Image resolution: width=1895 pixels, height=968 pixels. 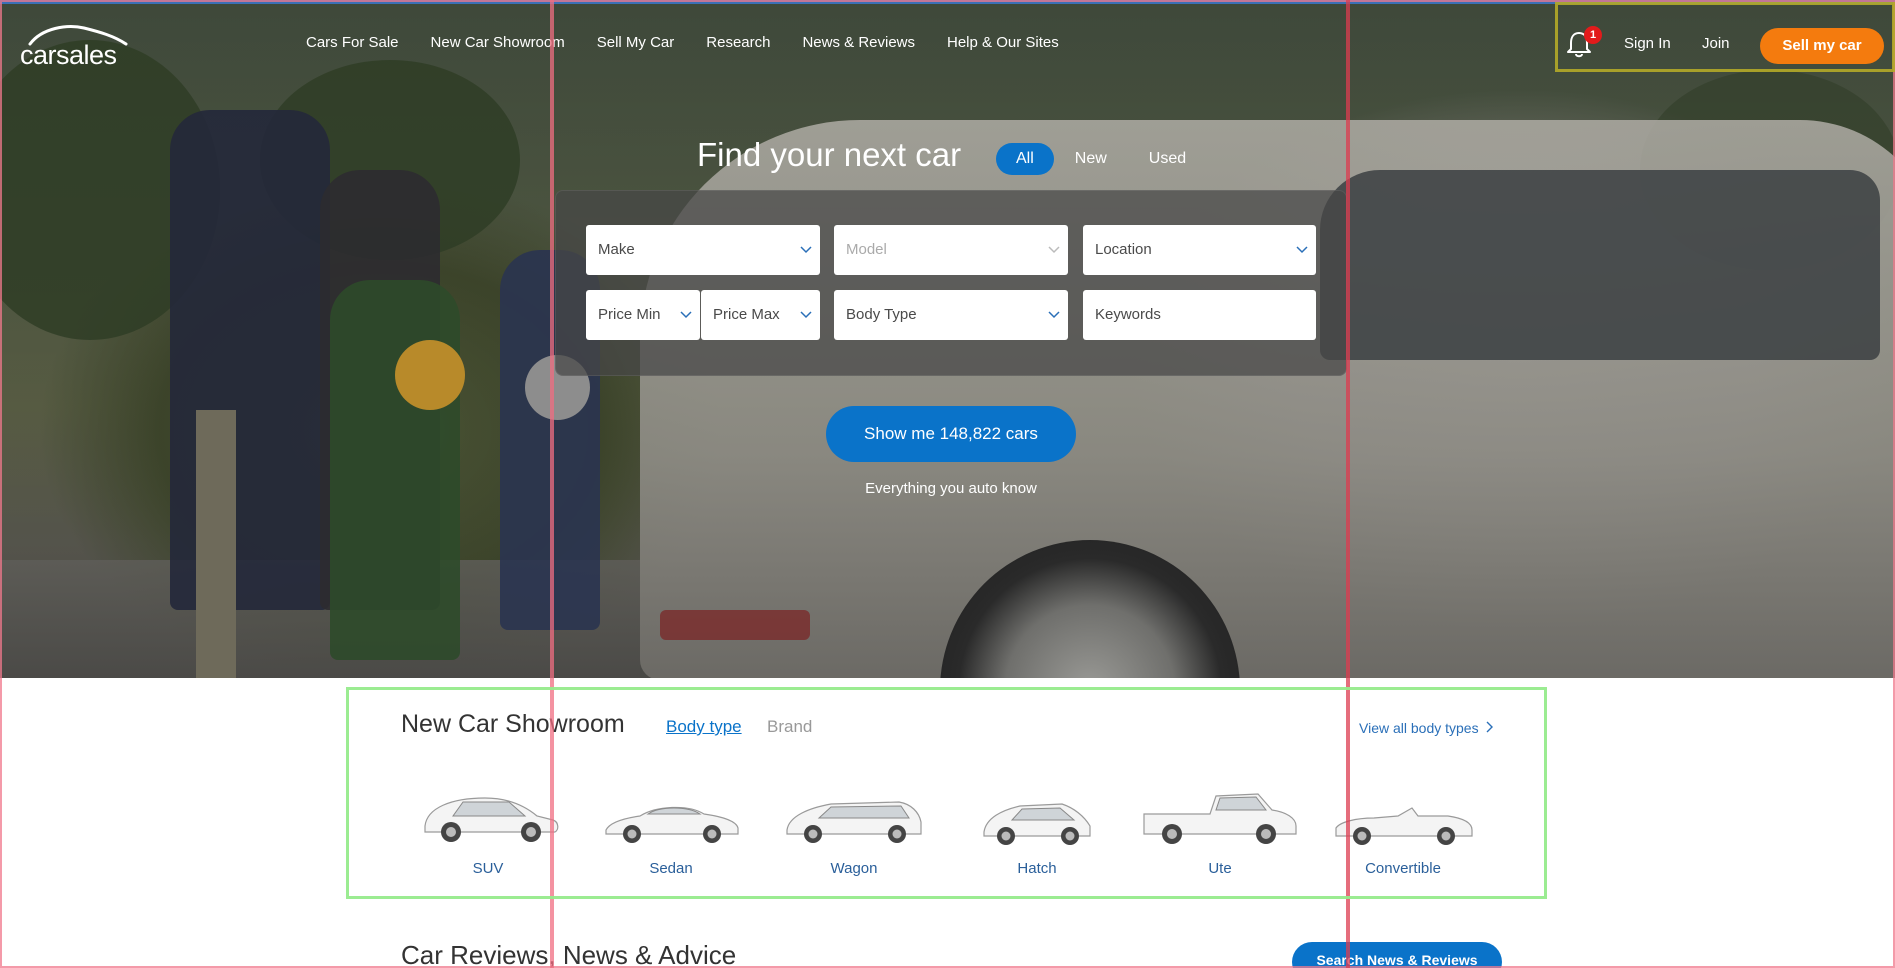 I want to click on nav-sell-my-car: Sell My Car, so click(x=636, y=42).